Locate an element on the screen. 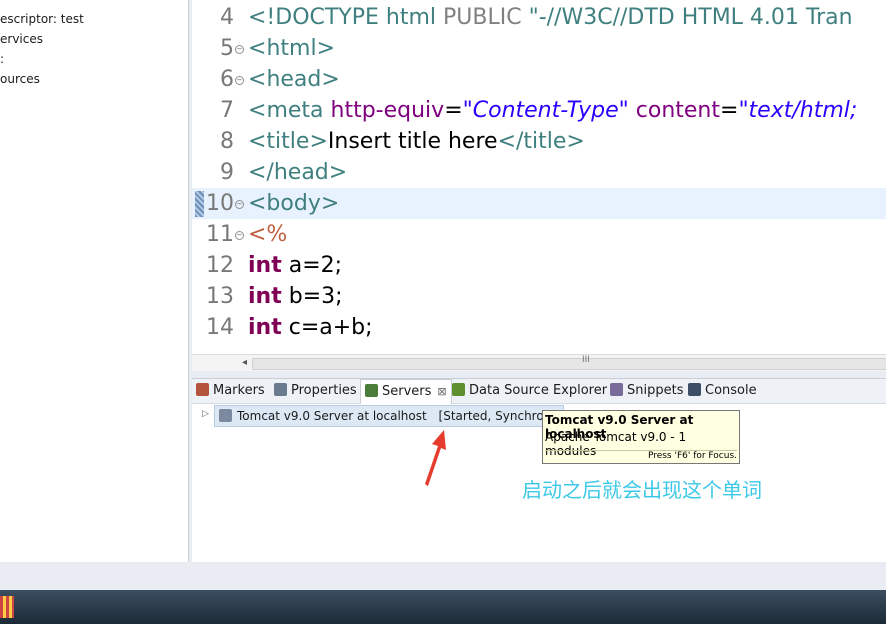  tree-item-descriptor: escriptor: test is located at coordinates (42, 19).